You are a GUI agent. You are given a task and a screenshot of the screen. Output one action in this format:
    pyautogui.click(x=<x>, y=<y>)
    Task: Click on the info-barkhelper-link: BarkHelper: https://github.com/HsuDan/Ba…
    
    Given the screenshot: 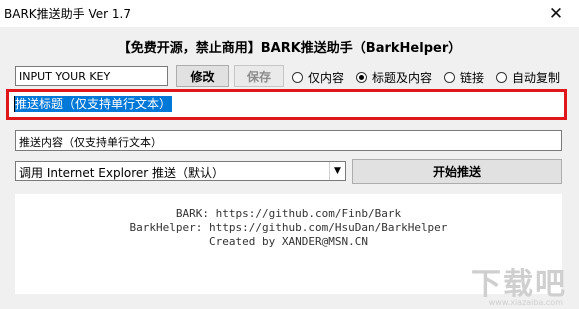 What is the action you would take?
    pyautogui.click(x=288, y=227)
    